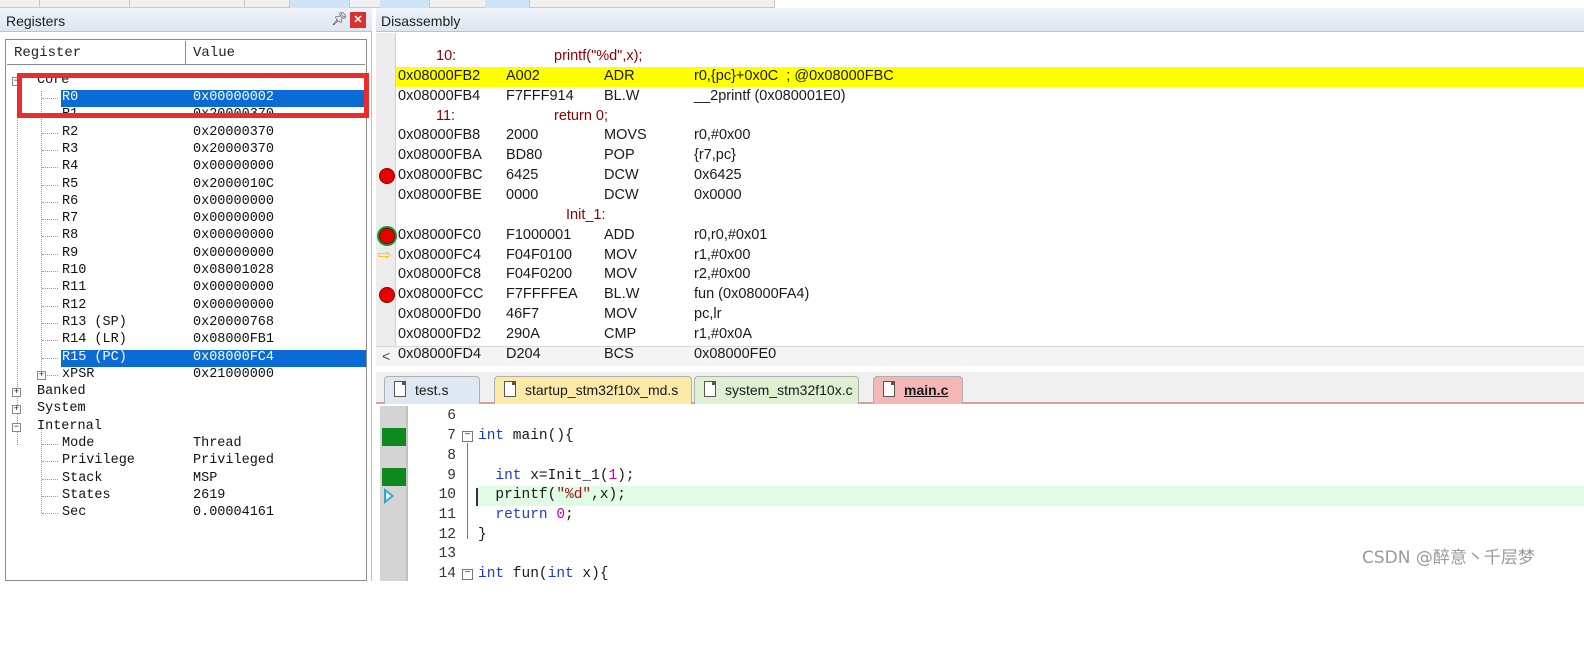 This screenshot has width=1584, height=645. What do you see at coordinates (990, 156) in the screenshot?
I see `disasm-line: 0x08000FBA BD80 POP {r7,pc}` at bounding box center [990, 156].